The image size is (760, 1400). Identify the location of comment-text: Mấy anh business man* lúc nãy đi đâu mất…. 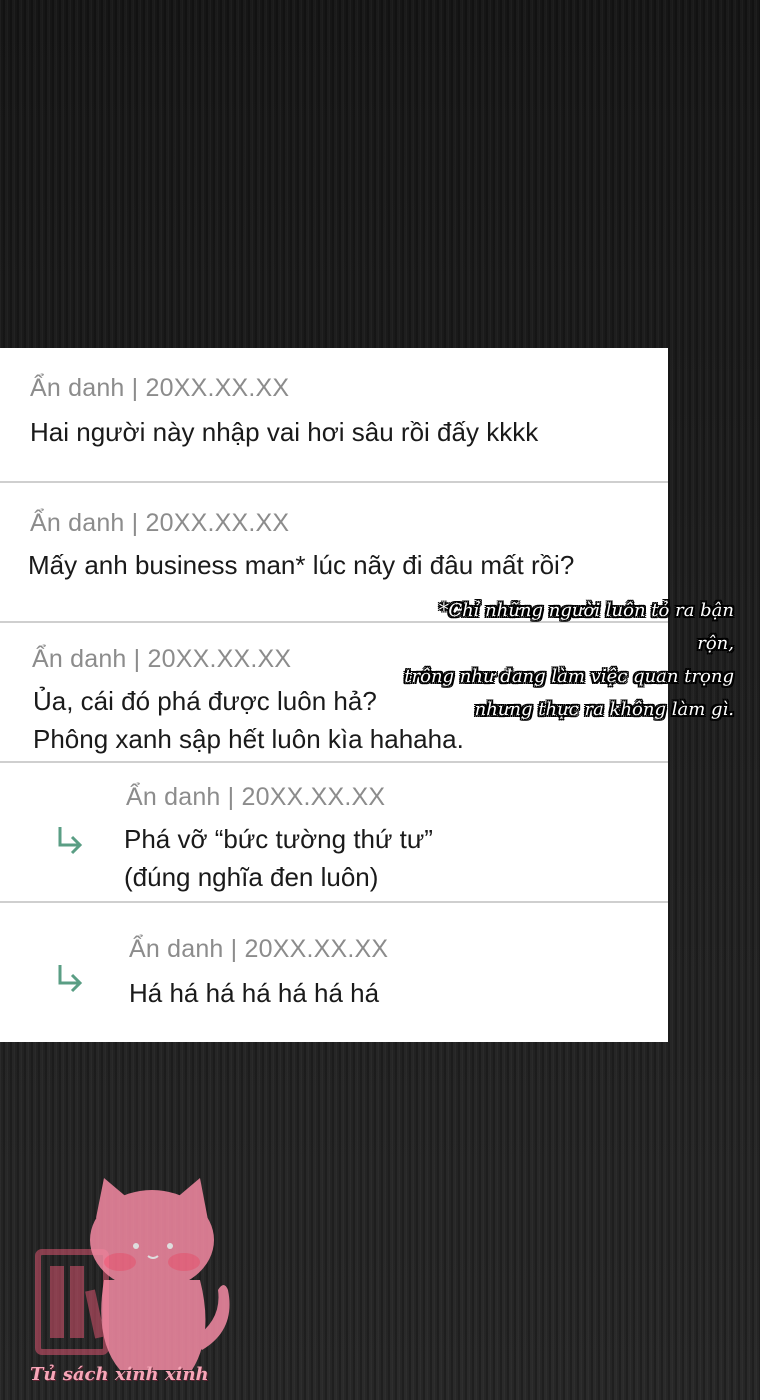
(301, 565).